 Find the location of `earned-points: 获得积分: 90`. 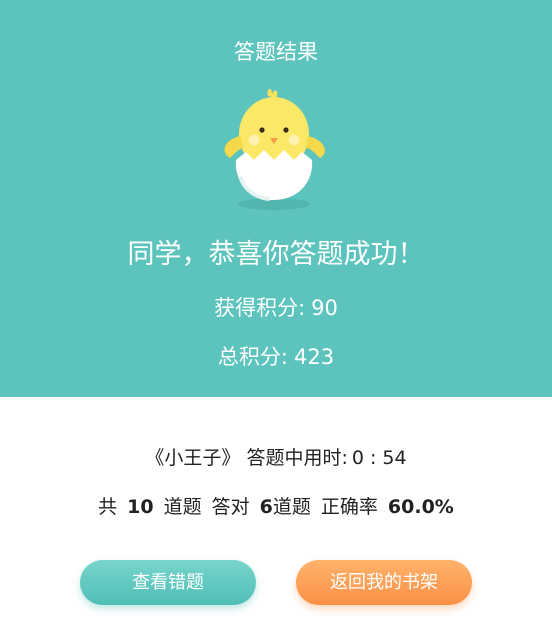

earned-points: 获得积分: 90 is located at coordinates (276, 307).